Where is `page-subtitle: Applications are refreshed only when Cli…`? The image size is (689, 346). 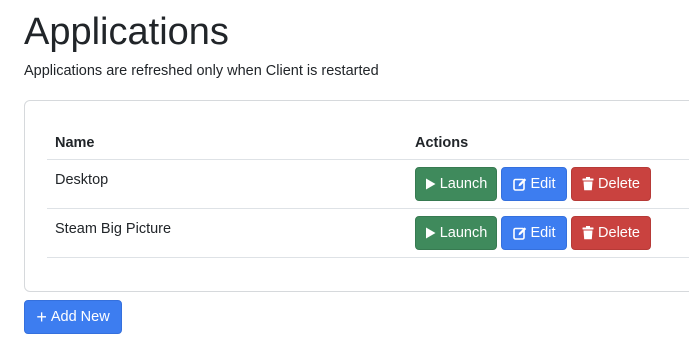 page-subtitle: Applications are refreshed only when Cli… is located at coordinates (201, 71).